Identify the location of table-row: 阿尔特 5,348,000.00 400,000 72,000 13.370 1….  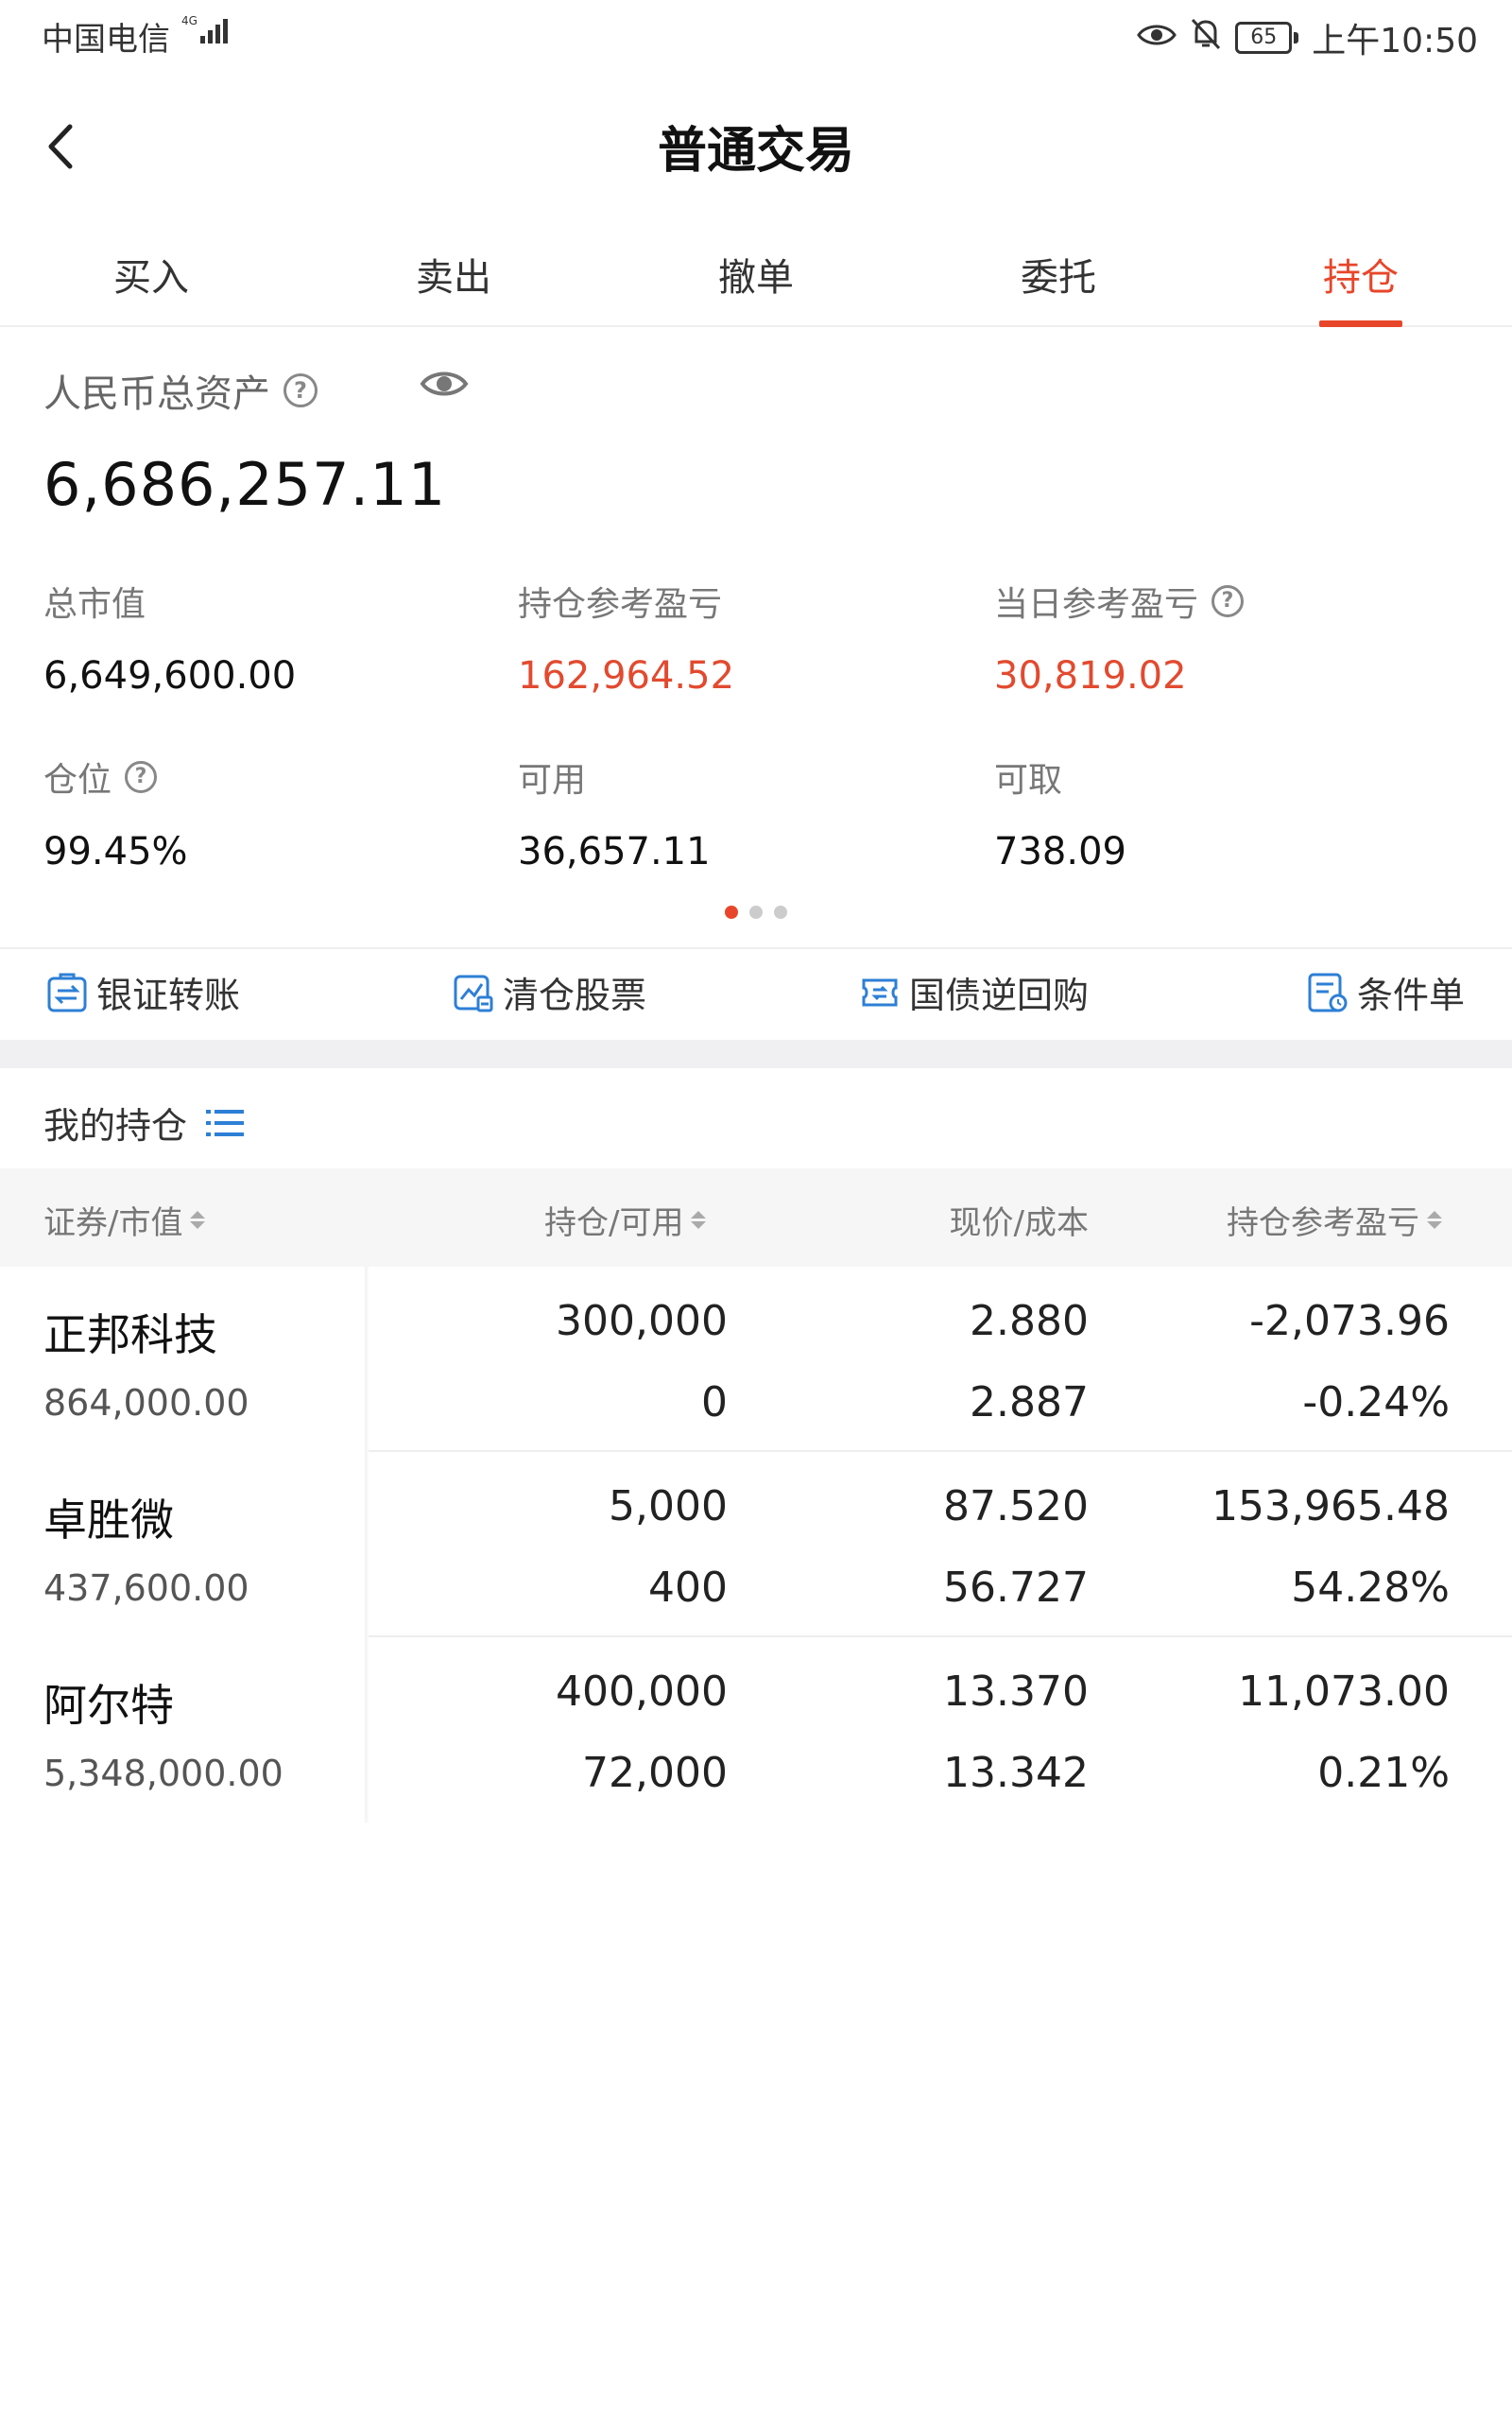
(756, 1730).